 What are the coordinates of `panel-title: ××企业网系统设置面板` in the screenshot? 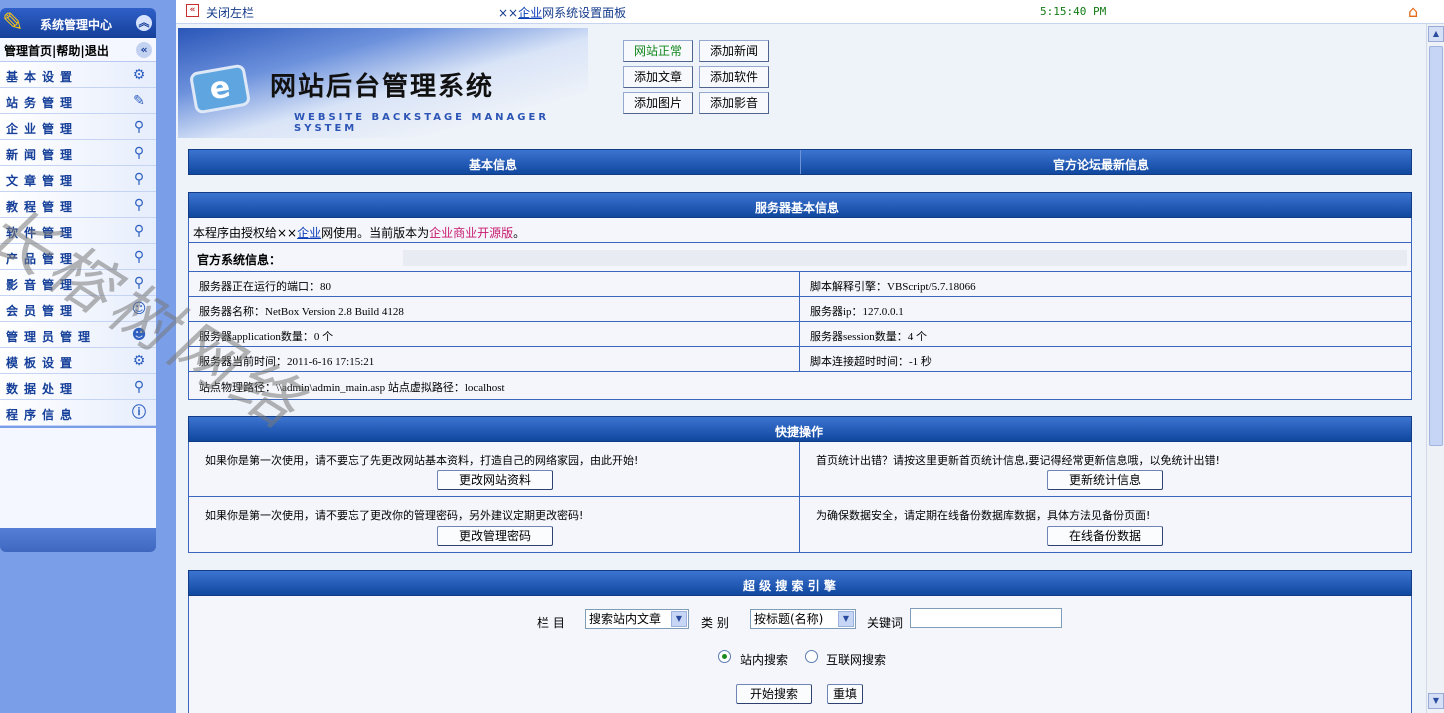 It's located at (562, 13).